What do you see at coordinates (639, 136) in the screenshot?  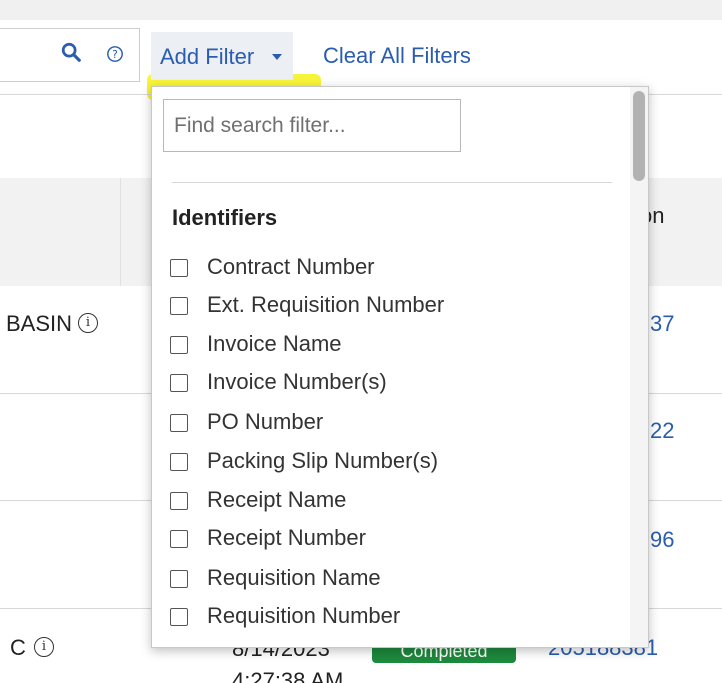 I see `scrollbar-thumb` at bounding box center [639, 136].